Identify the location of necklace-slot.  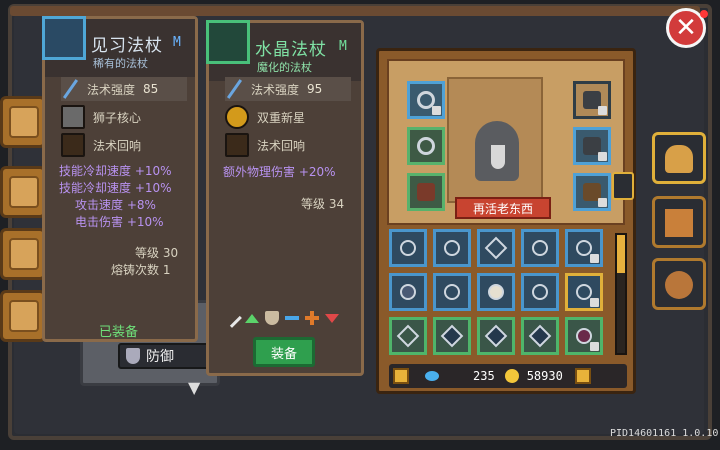
(426, 100).